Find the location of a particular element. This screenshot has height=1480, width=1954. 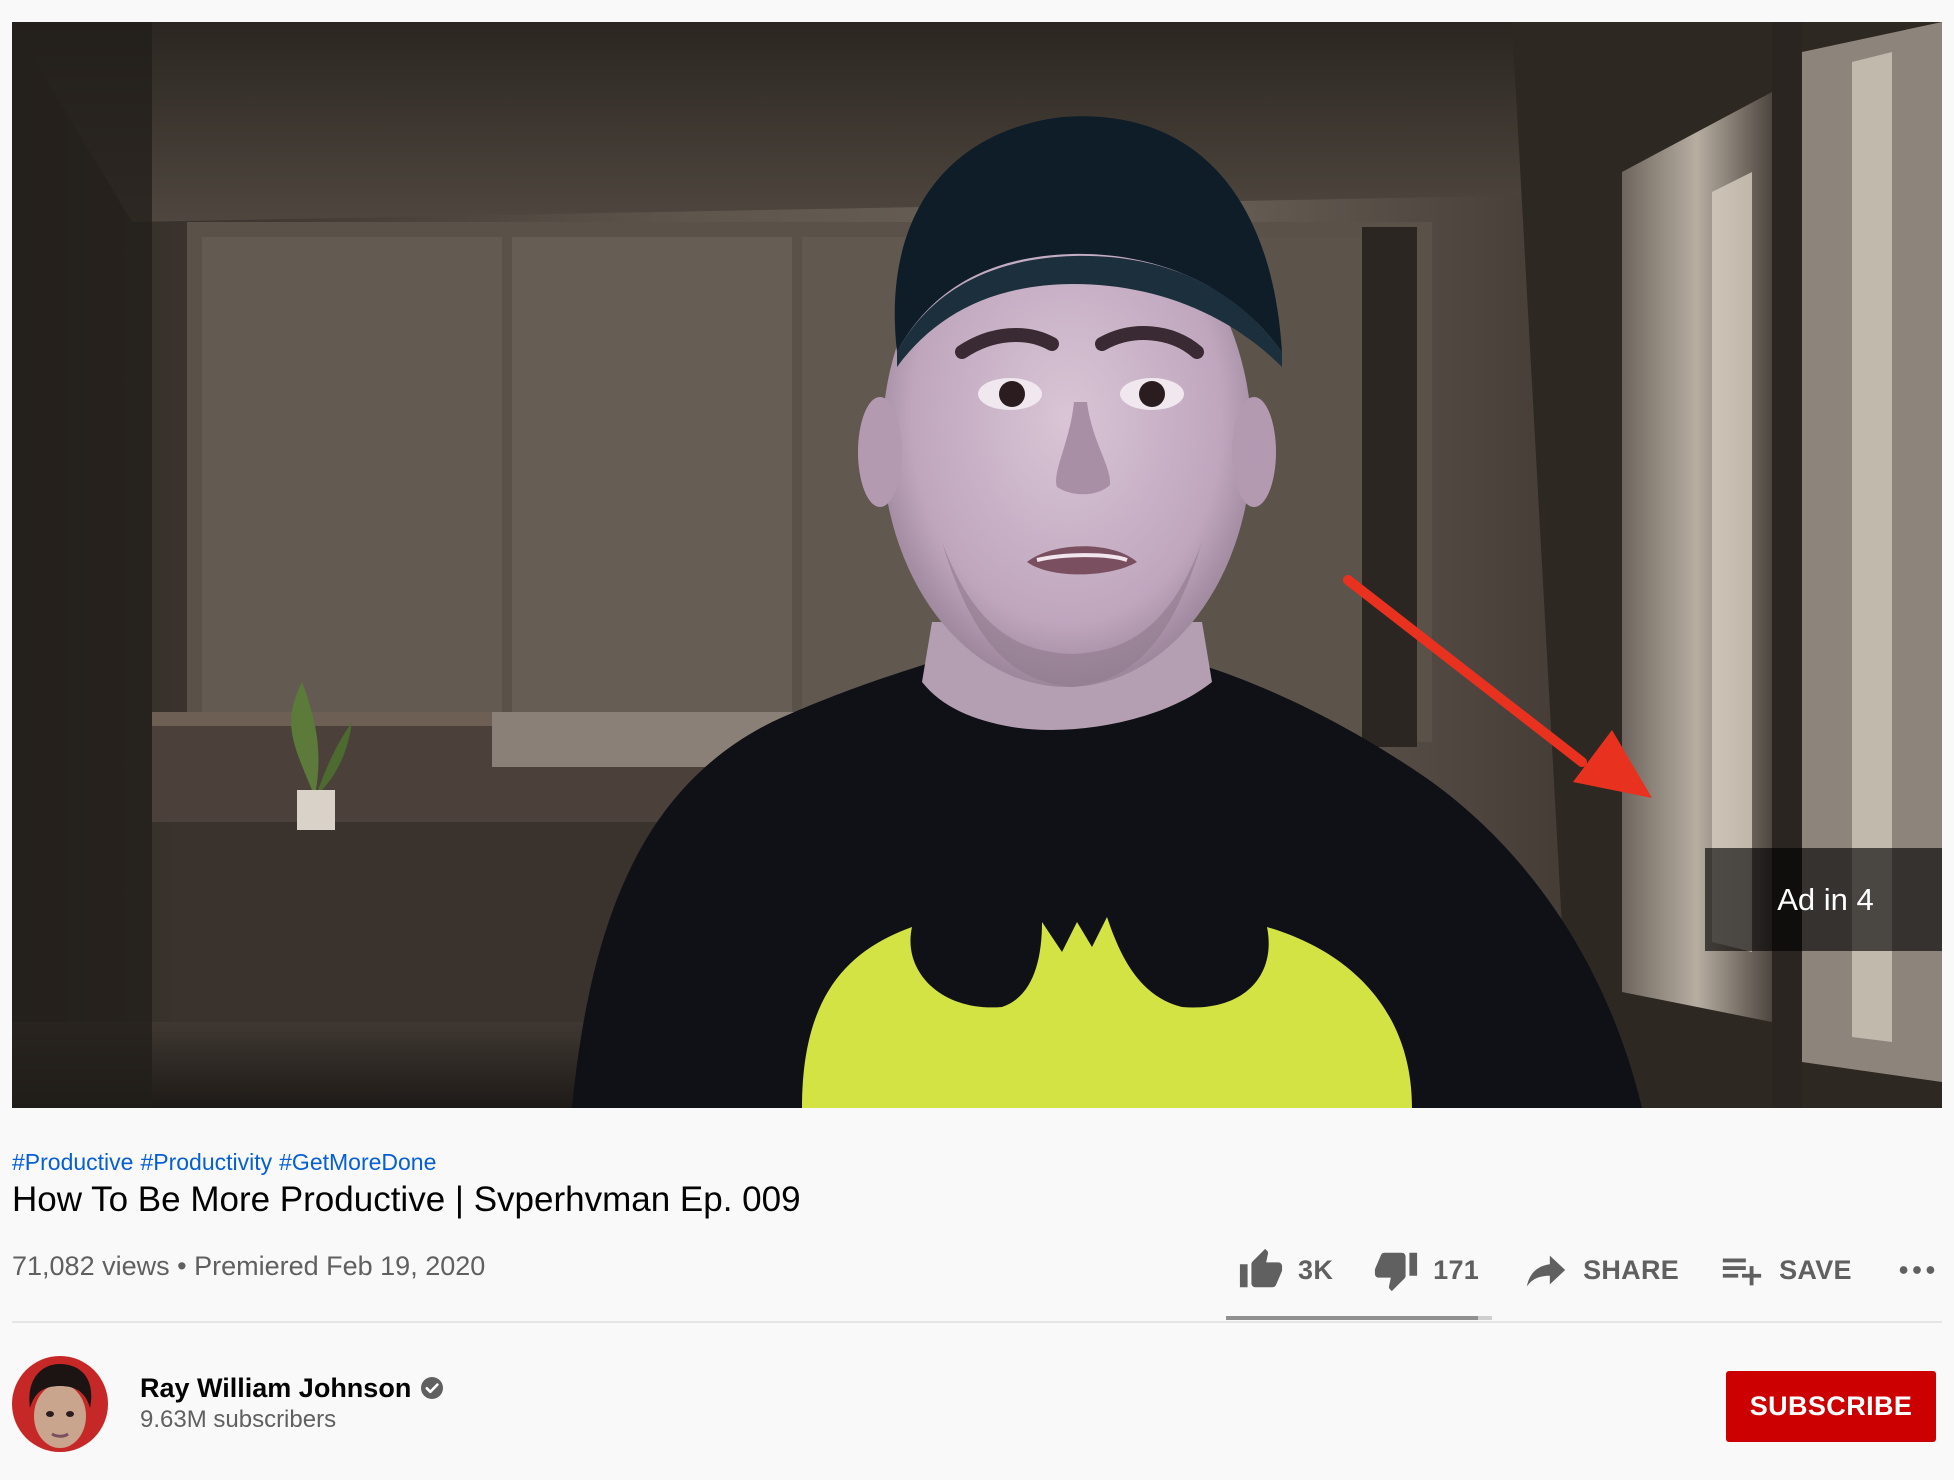

channel-name-row: Ray William Johnson is located at coordinates (292, 1388).